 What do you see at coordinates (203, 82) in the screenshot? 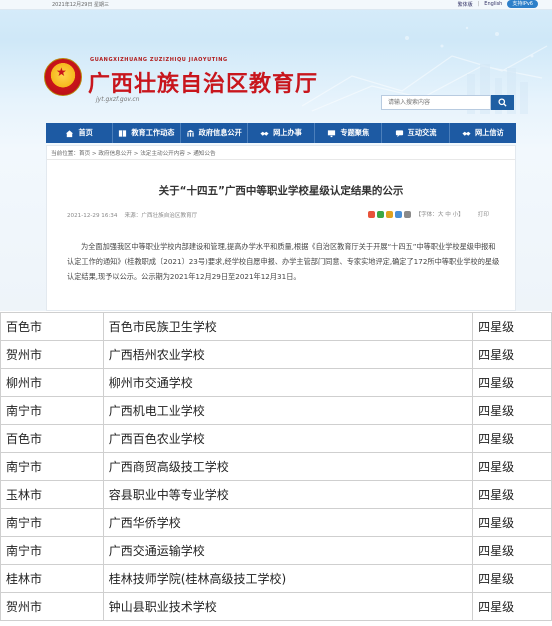
I see `site-title: 广西壮族自治区教育厅` at bounding box center [203, 82].